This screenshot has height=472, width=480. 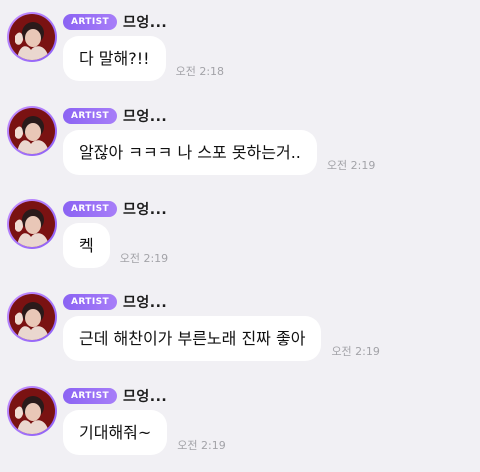 I want to click on message-row: 다 말해?!! 오전 2:18, so click(x=143, y=58).